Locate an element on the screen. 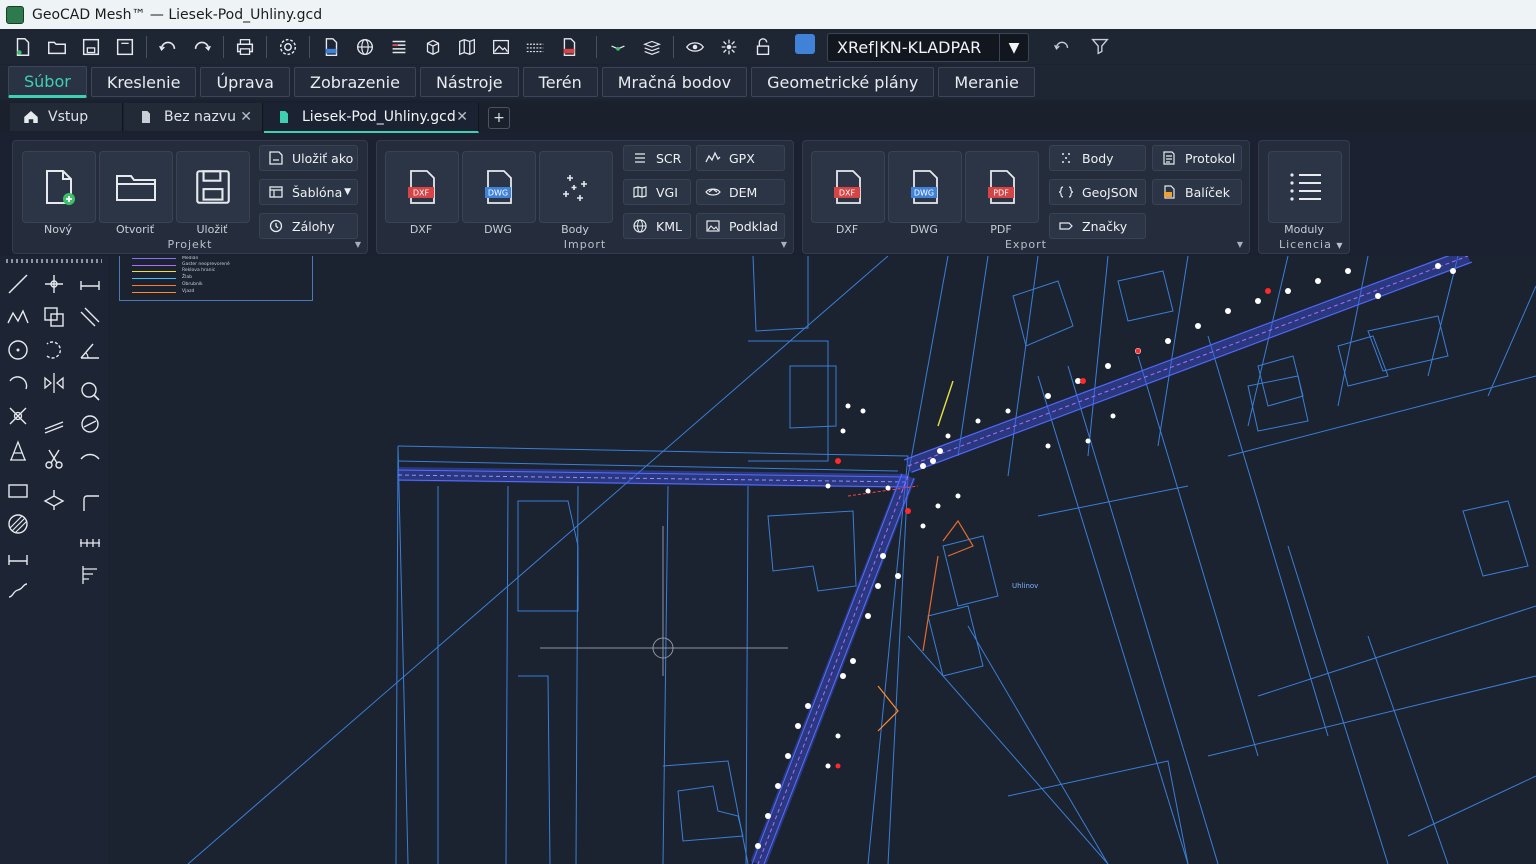 The width and height of the screenshot is (1536, 864). template-dropdown: Šablóna ▼ is located at coordinates (308, 192).